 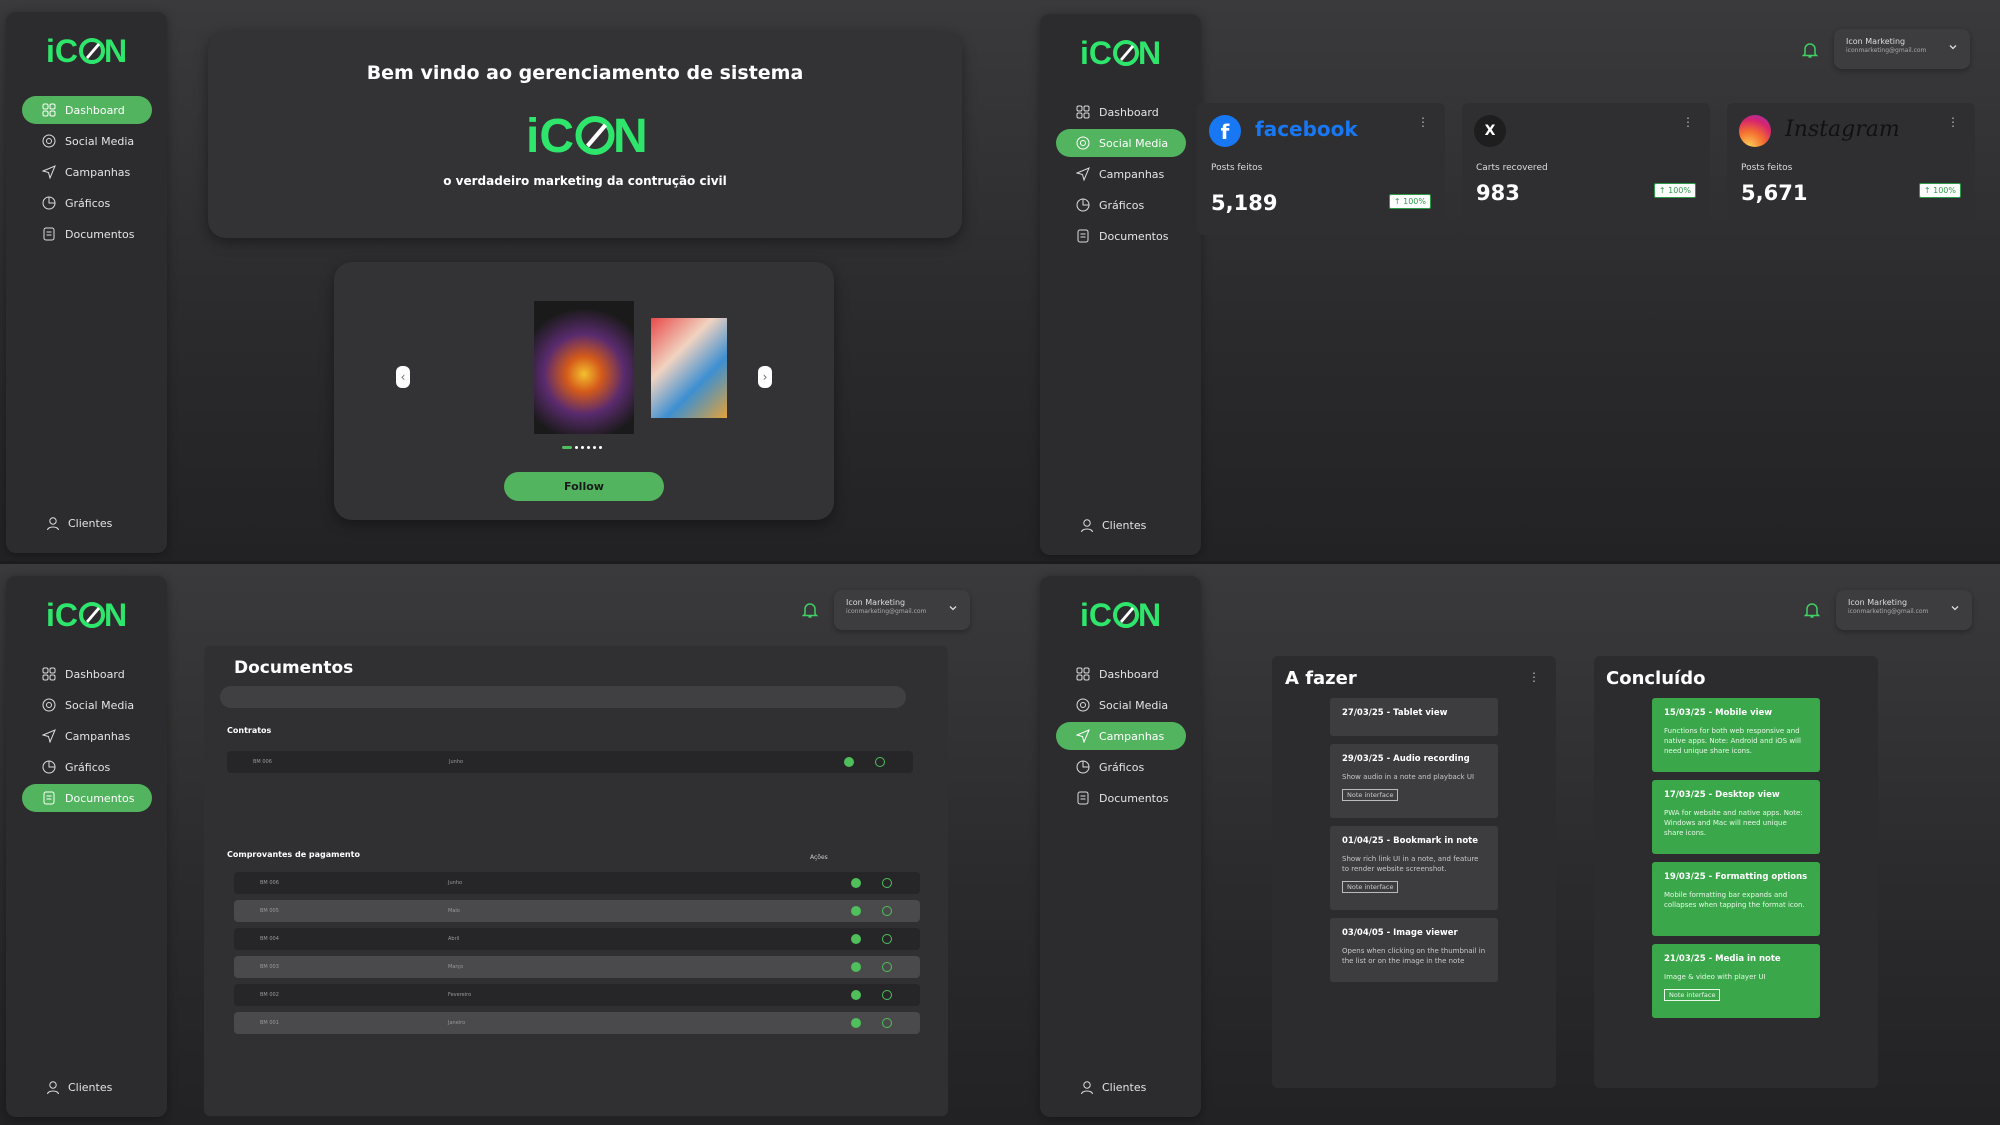 What do you see at coordinates (567, 447) in the screenshot?
I see `dot-active` at bounding box center [567, 447].